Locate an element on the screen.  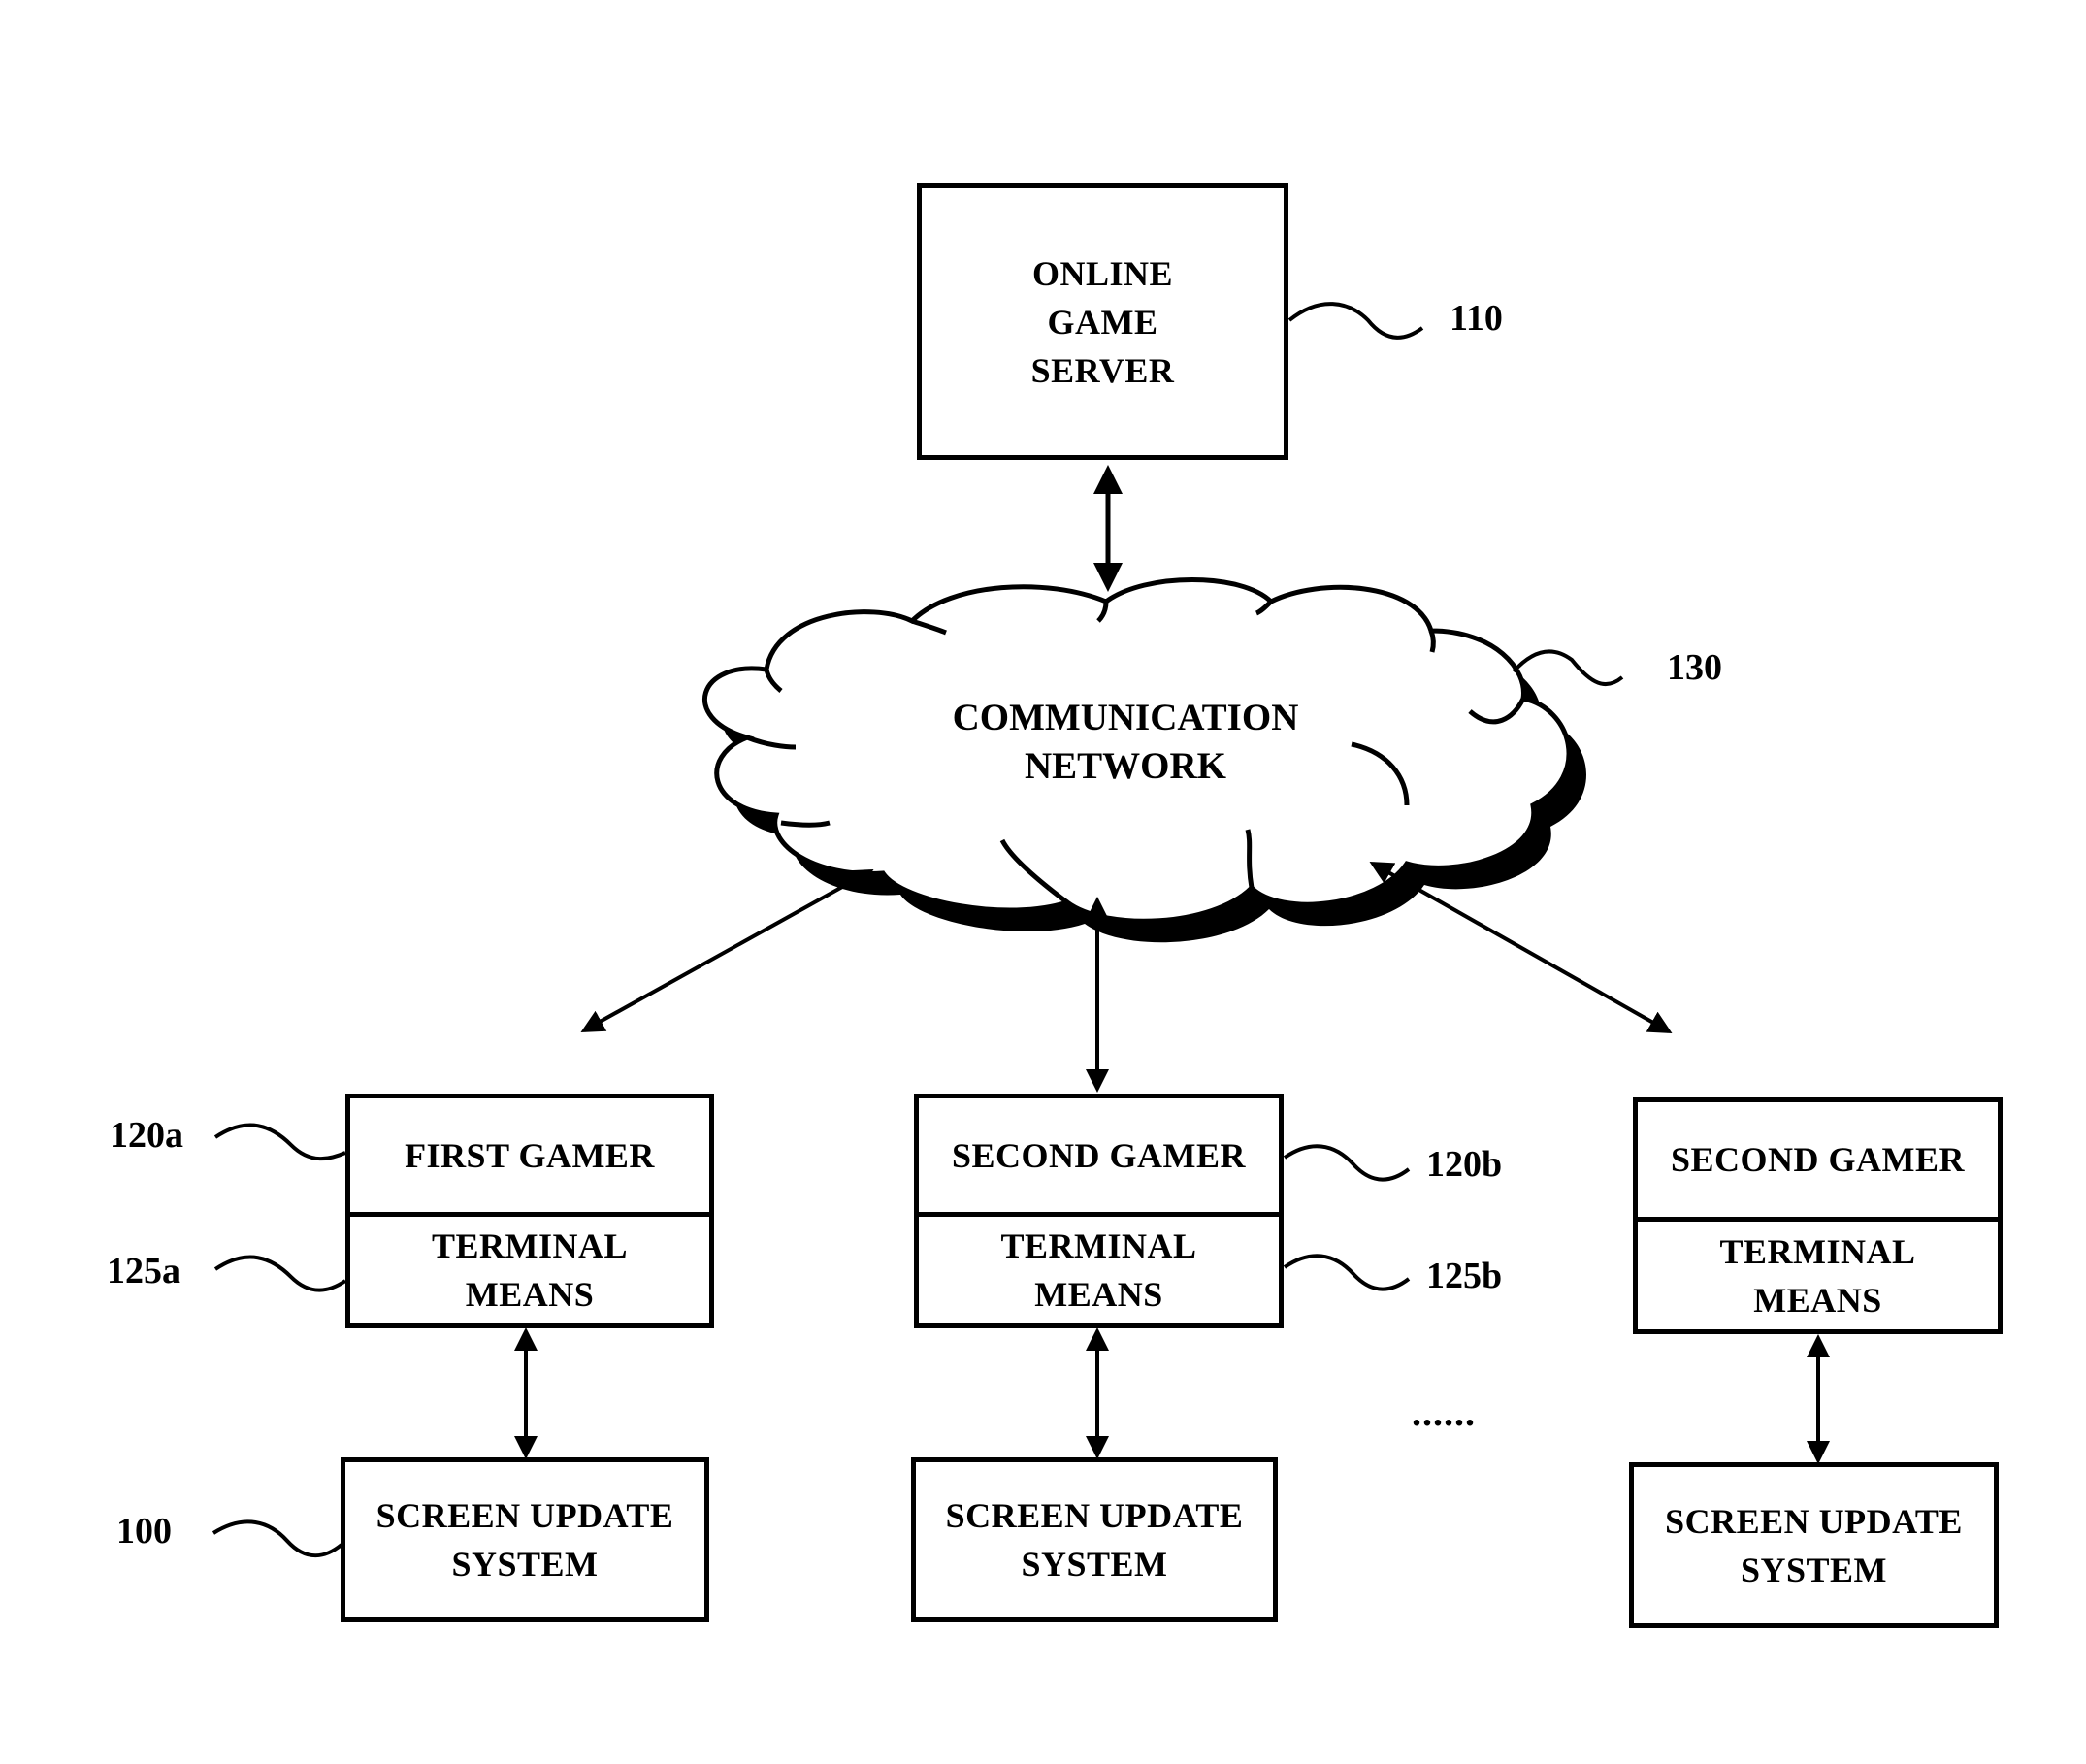
screen-update-system-box-c: SCREEN UPDATE SYSTEM is located at coordinates (1814, 1545).